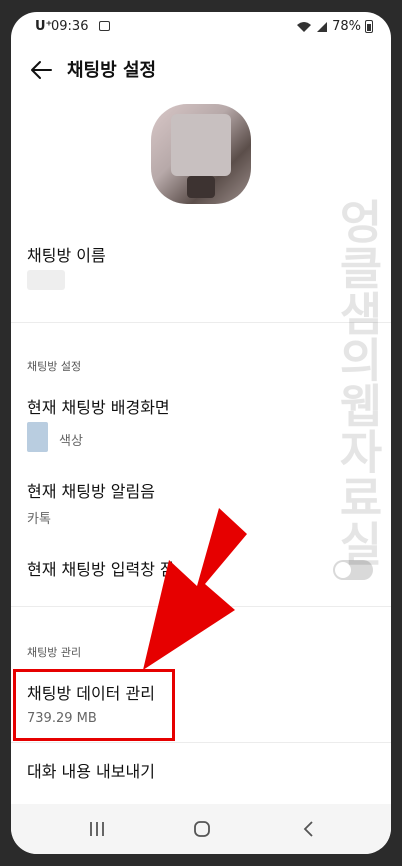  What do you see at coordinates (98, 407) in the screenshot?
I see `background-setting-label: 현재 채팅방 배경화면` at bounding box center [98, 407].